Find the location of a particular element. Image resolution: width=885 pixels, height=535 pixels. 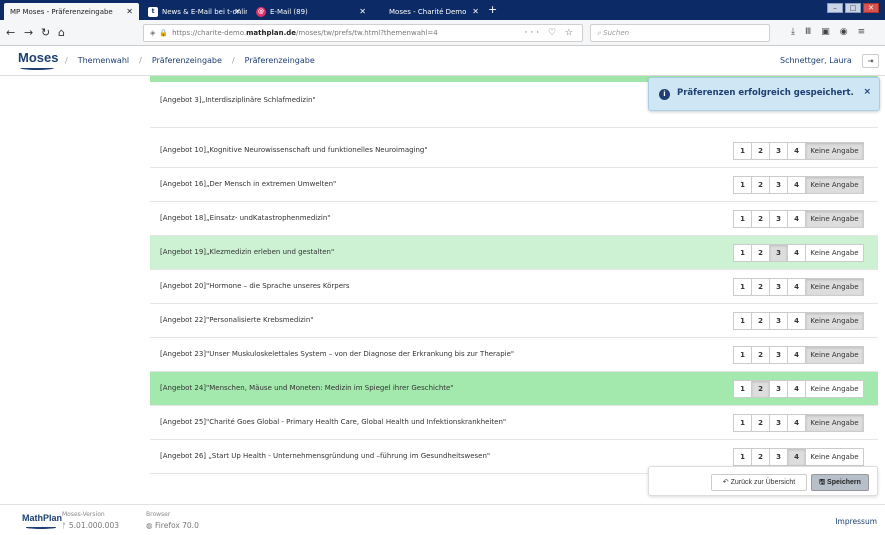

toast-close-button: × is located at coordinates (867, 92).